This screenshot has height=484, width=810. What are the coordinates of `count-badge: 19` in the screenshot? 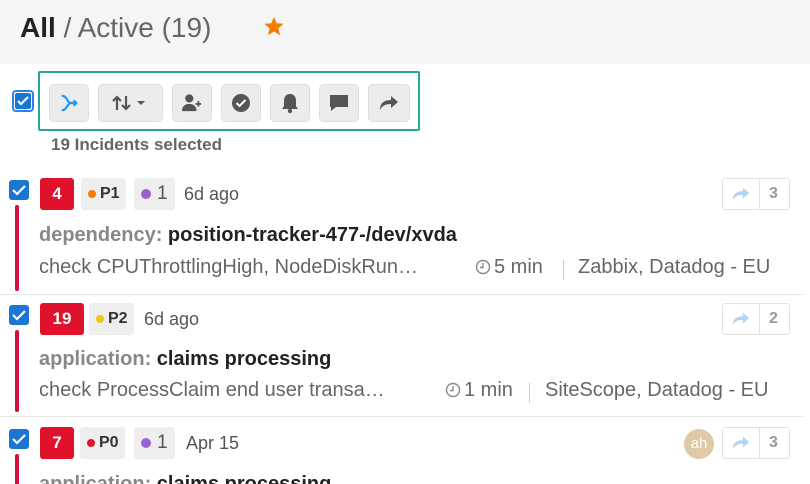 It's located at (62, 319).